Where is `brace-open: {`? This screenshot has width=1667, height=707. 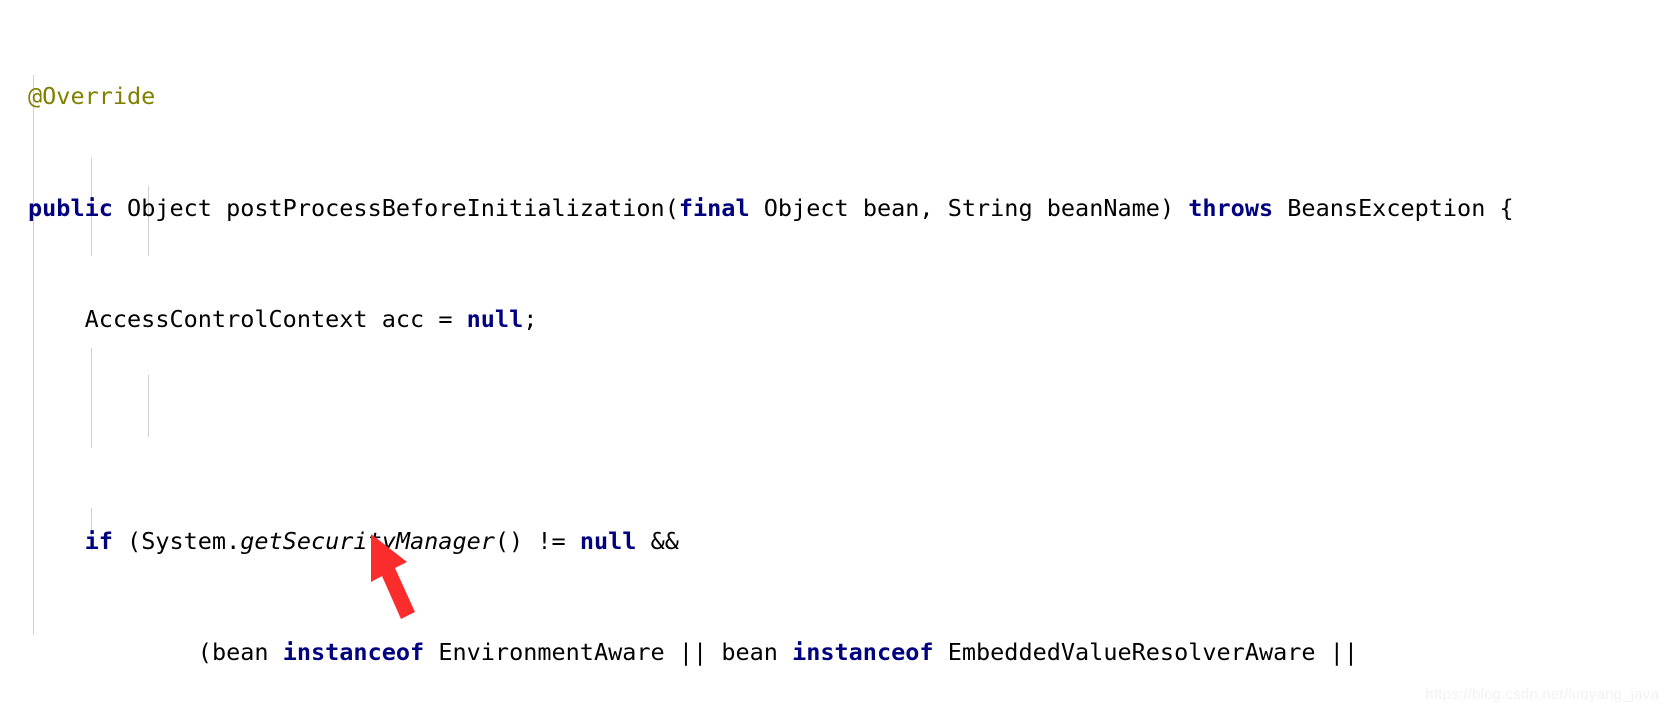 brace-open: { is located at coordinates (1499, 207).